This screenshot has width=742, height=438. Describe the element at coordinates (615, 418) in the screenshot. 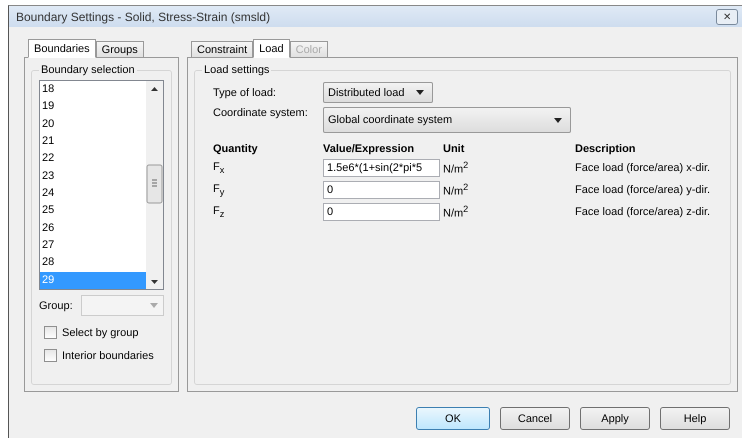

I see `dialog-button: Apply` at that location.